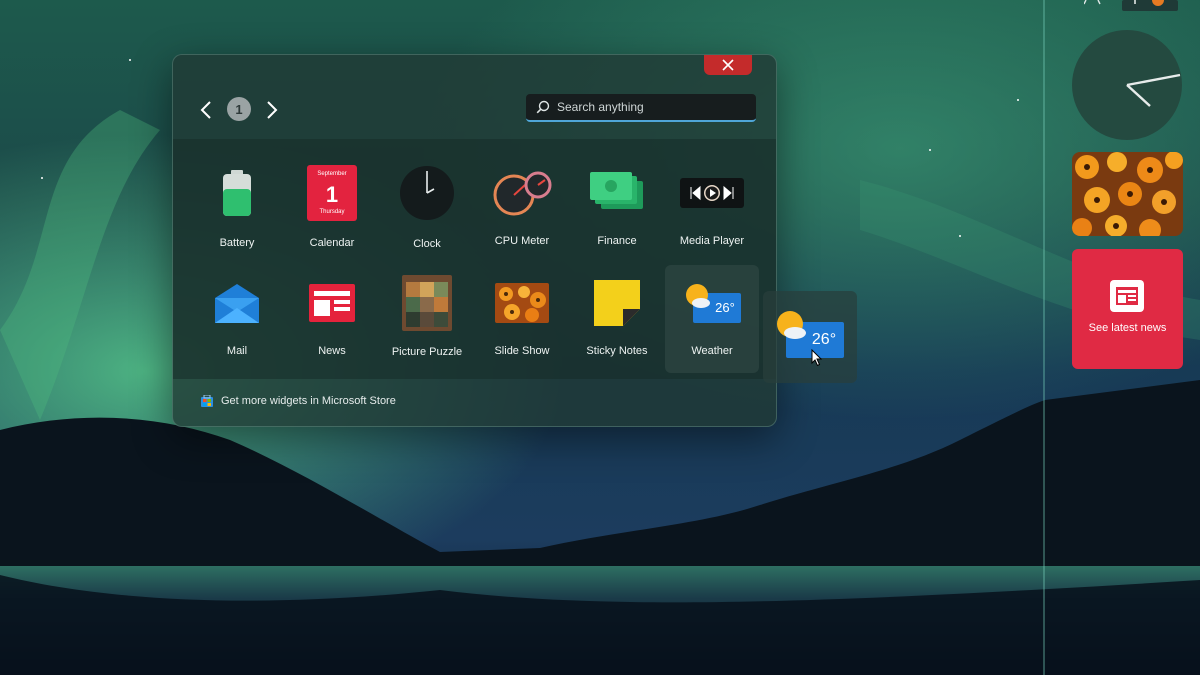  I want to click on slide-show-widget, so click(1127, 194).